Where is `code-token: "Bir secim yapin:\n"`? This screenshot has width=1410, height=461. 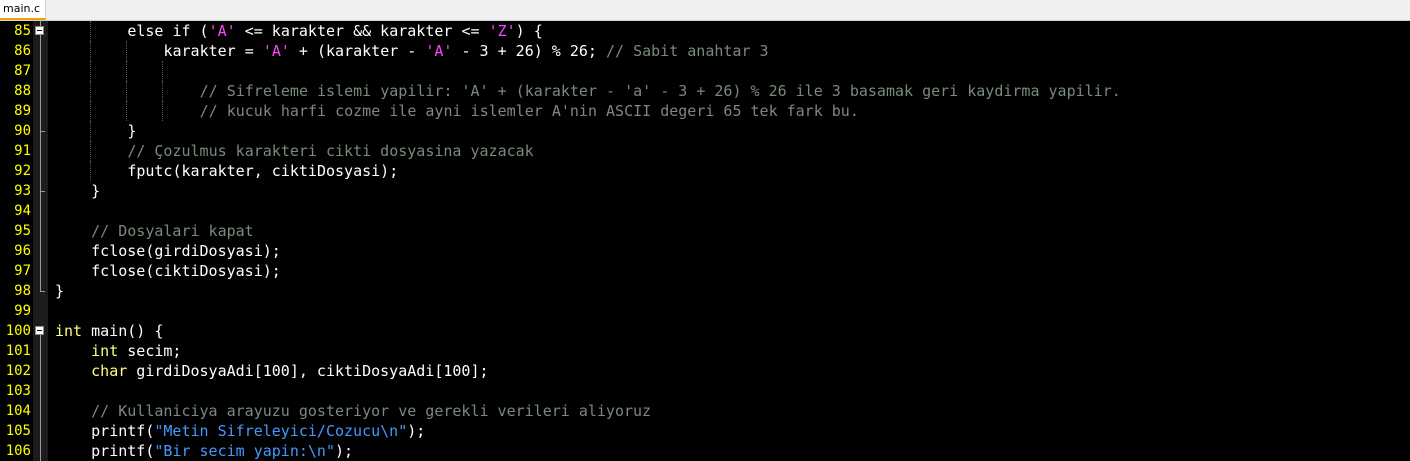
code-token: "Bir secim yapin:\n" is located at coordinates (244, 451).